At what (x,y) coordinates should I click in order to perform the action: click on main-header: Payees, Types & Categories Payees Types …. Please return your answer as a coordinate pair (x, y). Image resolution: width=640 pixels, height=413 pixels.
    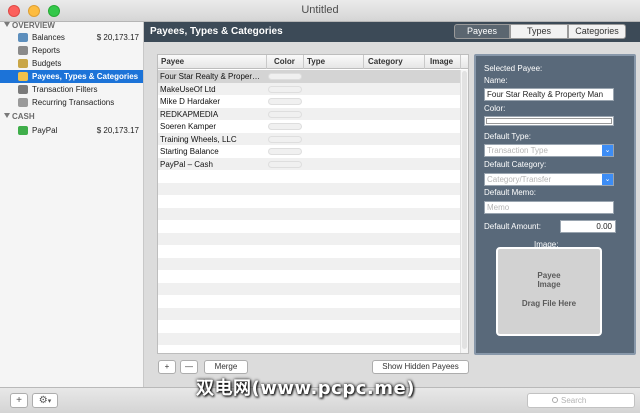
    Looking at the image, I should click on (392, 32).